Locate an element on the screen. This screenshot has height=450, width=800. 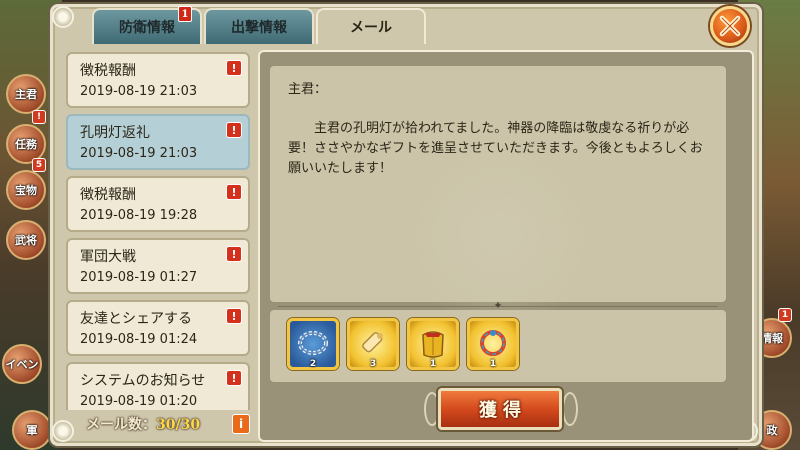
list-item: 軍団大戦 2019-08-19 01:27 ! is located at coordinates (158, 266).